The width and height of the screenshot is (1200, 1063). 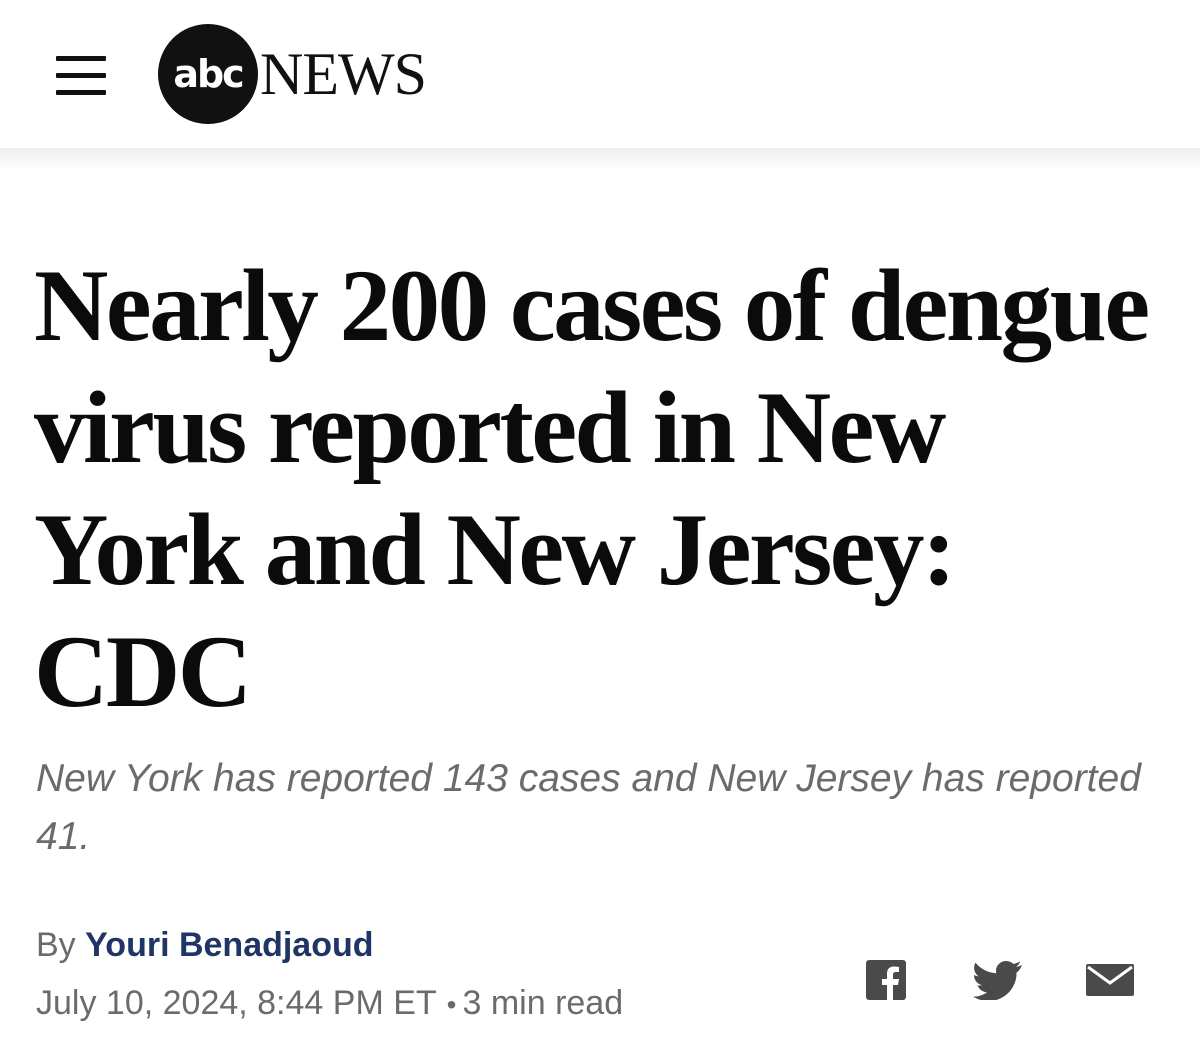 What do you see at coordinates (236, 1003) in the screenshot?
I see `publish-date: July 10, 2024, 8:44 PM ET` at bounding box center [236, 1003].